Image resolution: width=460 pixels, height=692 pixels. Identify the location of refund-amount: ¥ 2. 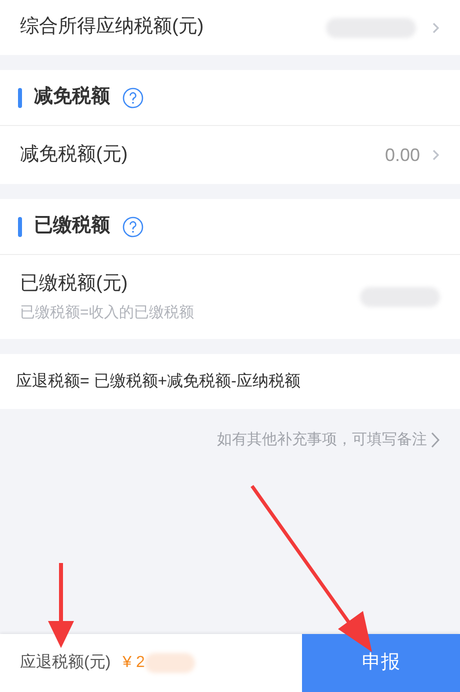
(133, 663).